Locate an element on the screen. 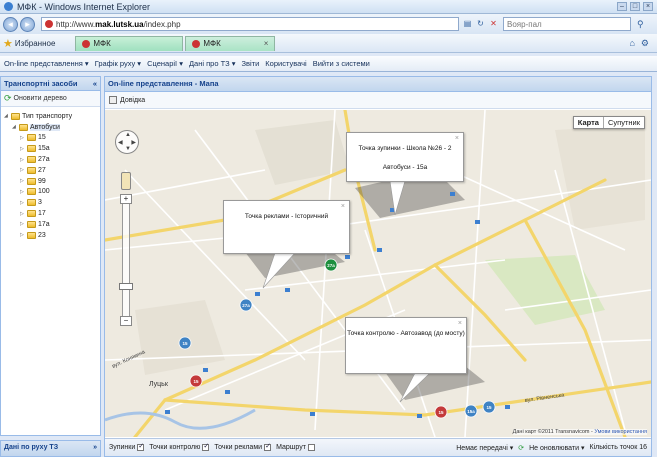  map-type-map-button: Карта is located at coordinates (589, 122).